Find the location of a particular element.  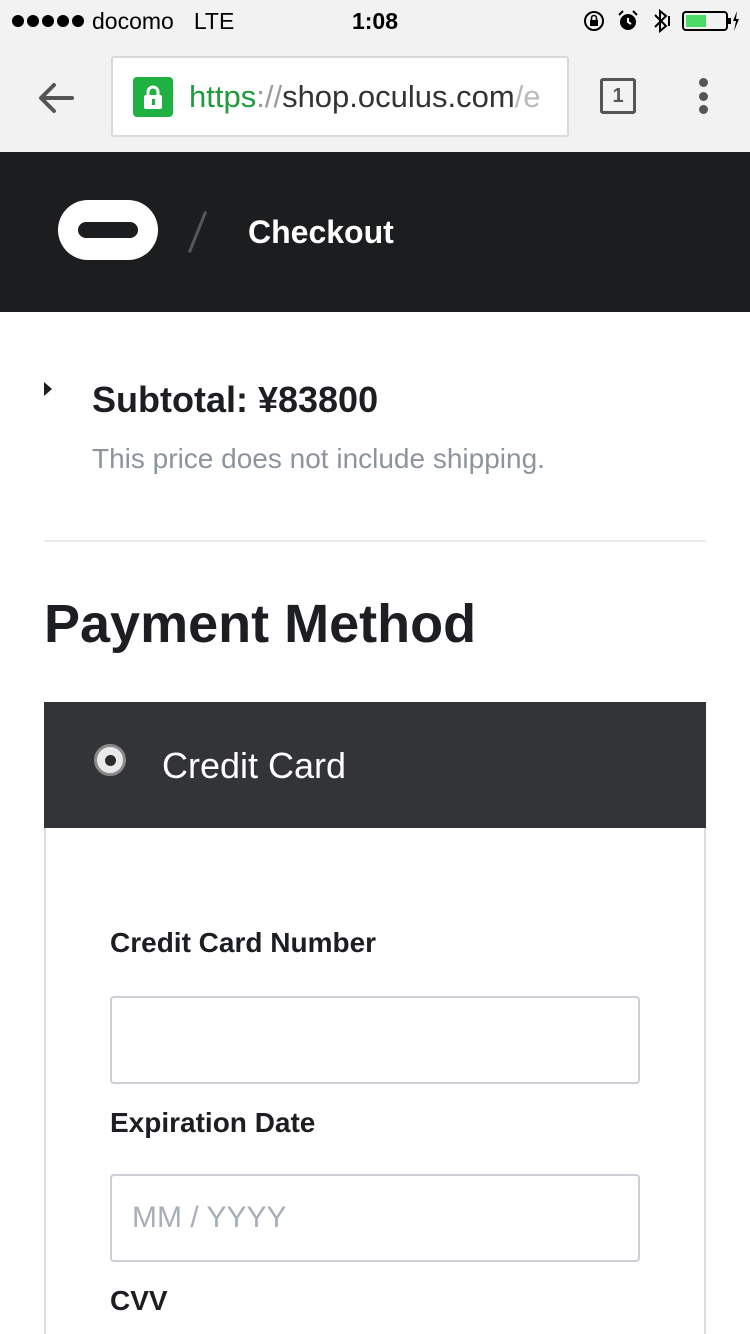

card-number-input is located at coordinates (375, 1040).